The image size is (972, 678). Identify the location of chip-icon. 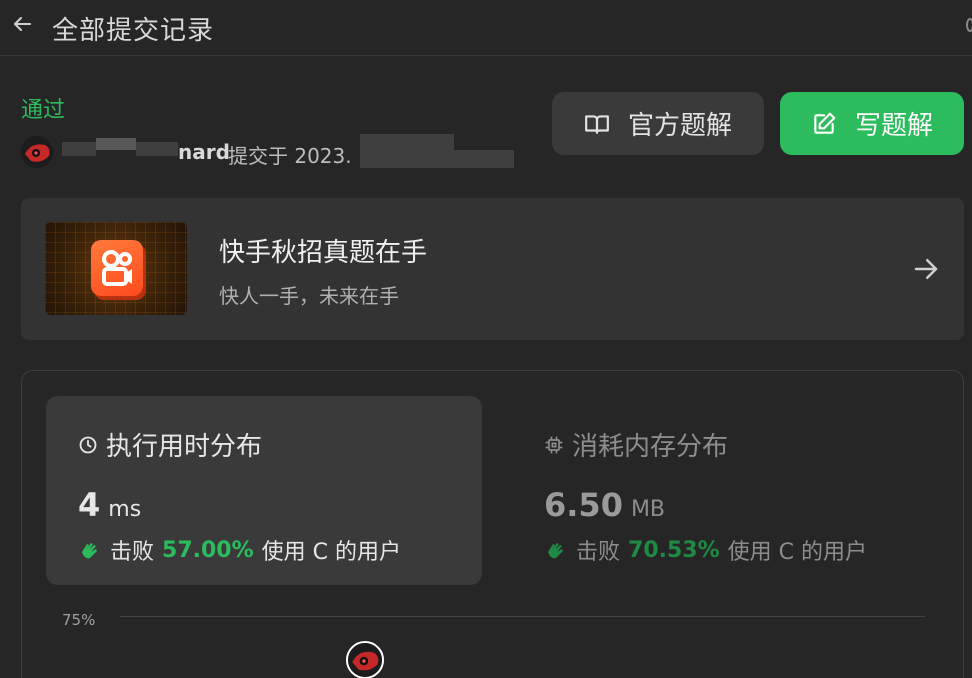
(554, 444).